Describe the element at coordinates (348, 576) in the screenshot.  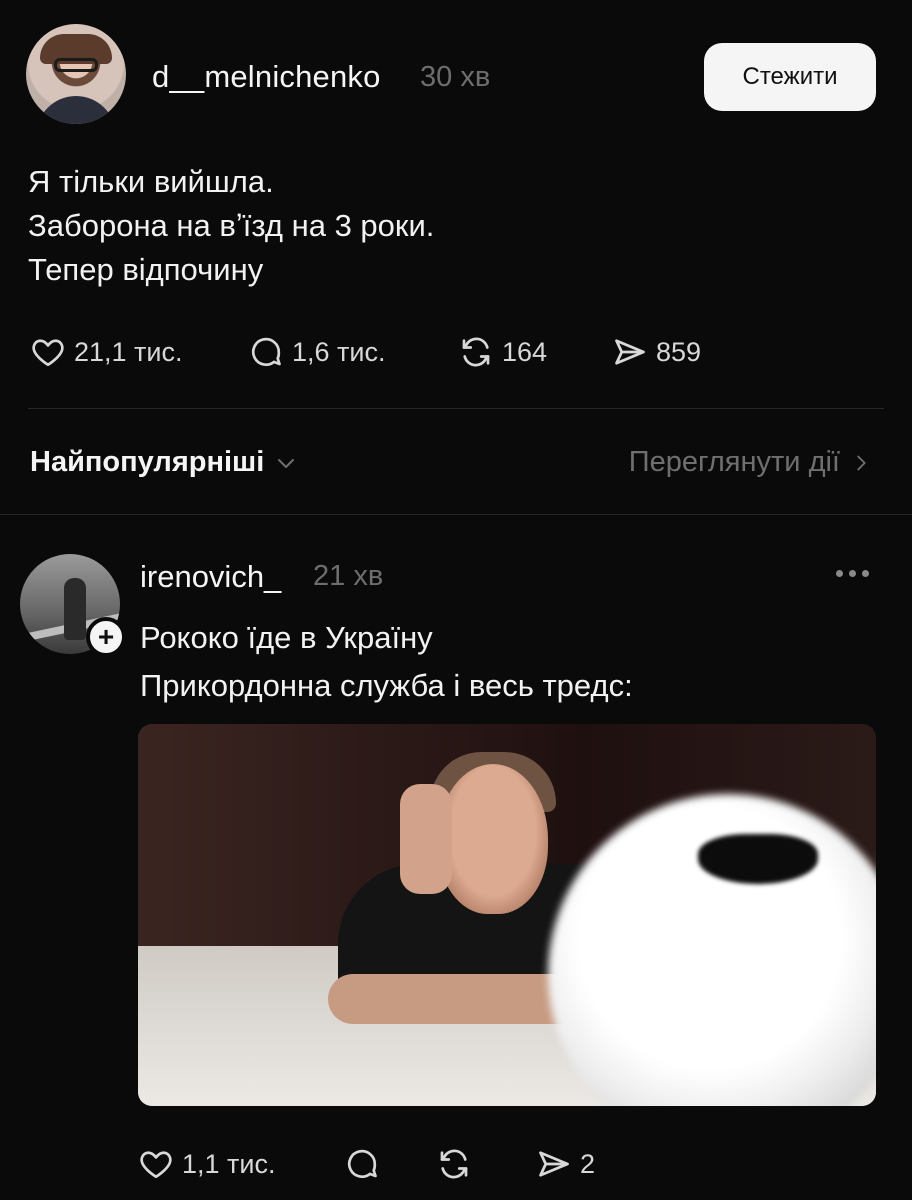
I see `reply-time: 21 хв` at that location.